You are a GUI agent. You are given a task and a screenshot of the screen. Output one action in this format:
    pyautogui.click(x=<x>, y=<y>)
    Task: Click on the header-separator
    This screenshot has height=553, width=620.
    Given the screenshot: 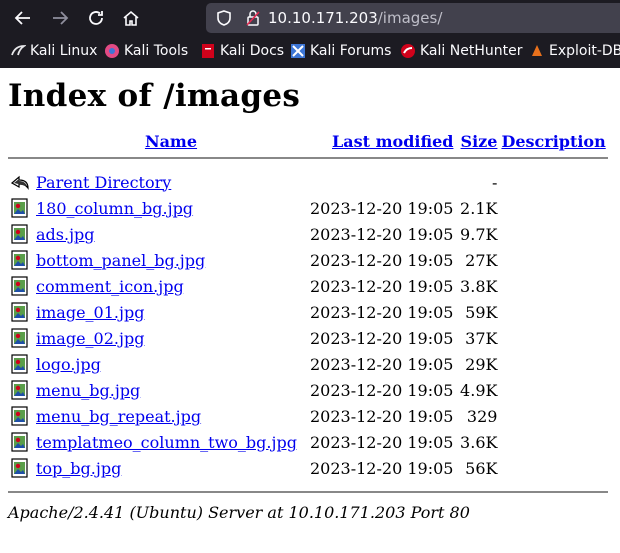 What is the action you would take?
    pyautogui.click(x=308, y=163)
    